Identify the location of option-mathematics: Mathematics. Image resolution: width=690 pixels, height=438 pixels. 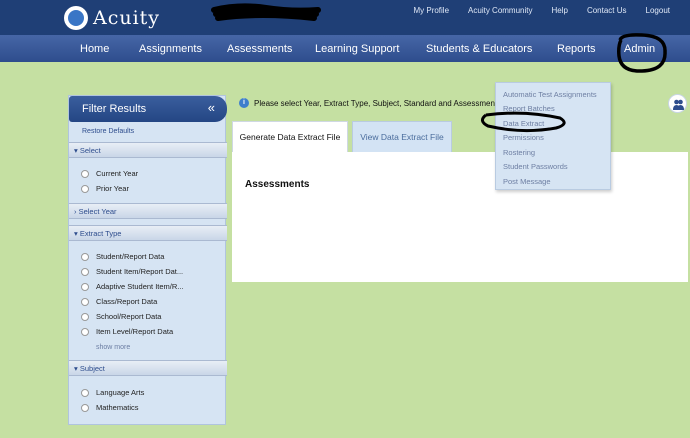
(110, 407).